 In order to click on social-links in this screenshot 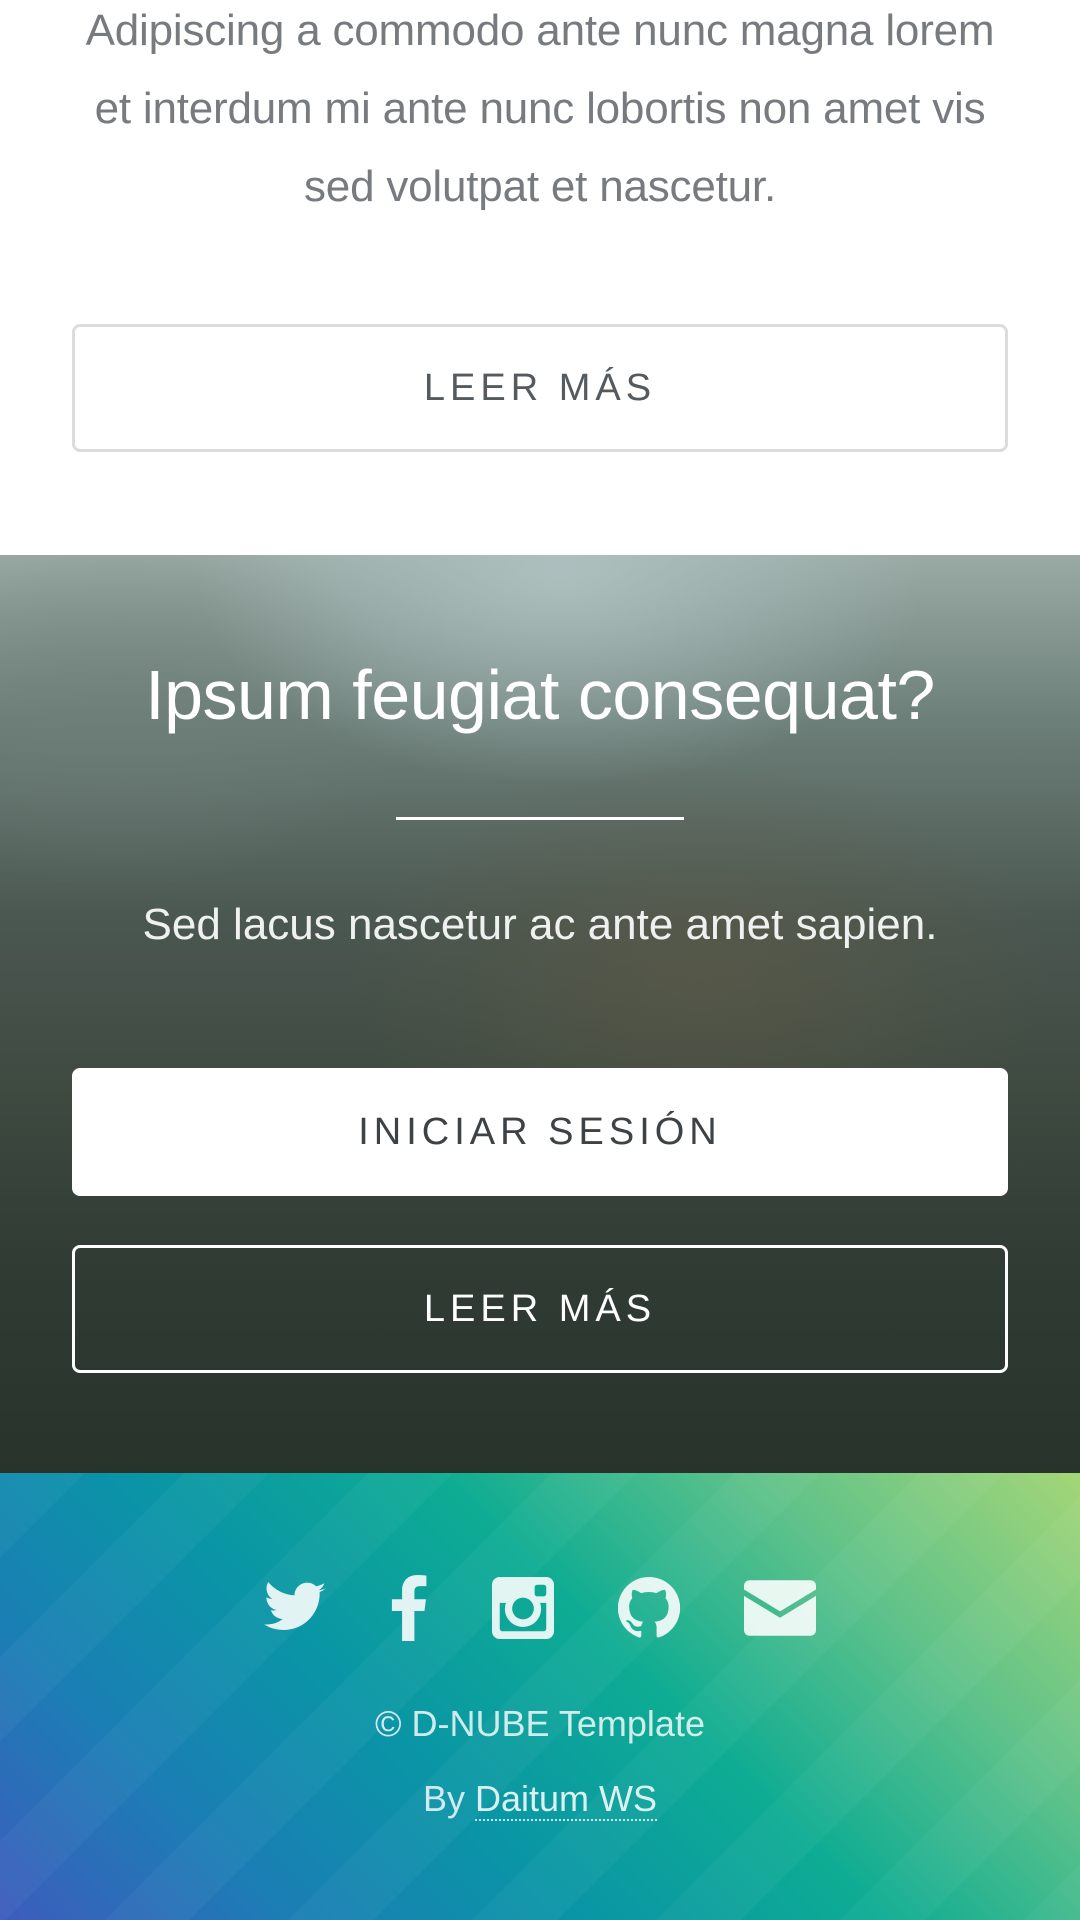, I will do `click(540, 1608)`.